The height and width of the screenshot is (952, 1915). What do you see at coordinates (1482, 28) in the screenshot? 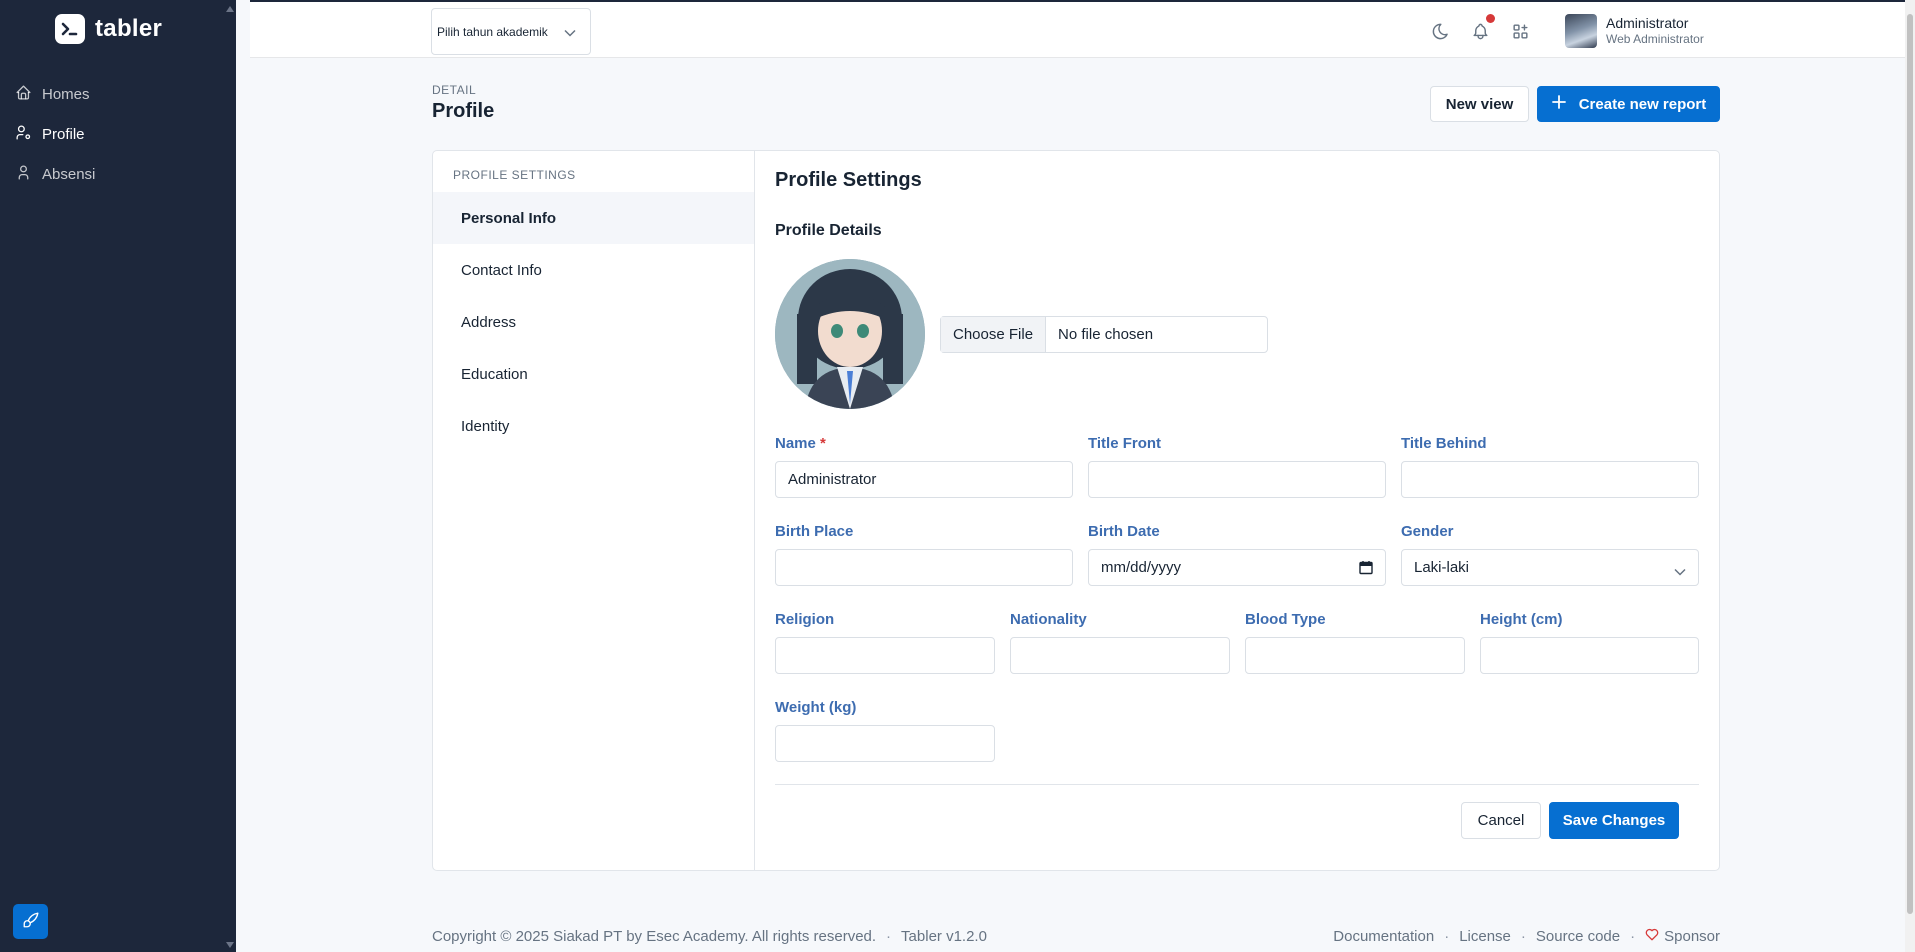
I see `bell-icon` at bounding box center [1482, 28].